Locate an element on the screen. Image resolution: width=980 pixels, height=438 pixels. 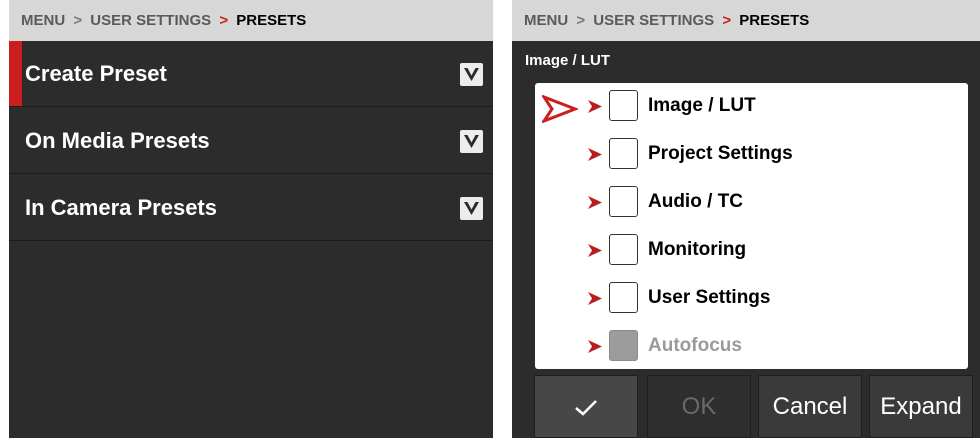
list-item-user-settings: User Settings is located at coordinates (751, 299).